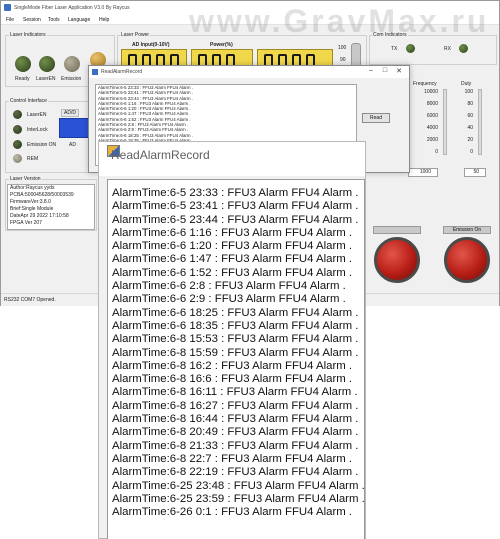 The width and height of the screenshot is (500, 539). I want to click on app-icon, so click(7, 7).